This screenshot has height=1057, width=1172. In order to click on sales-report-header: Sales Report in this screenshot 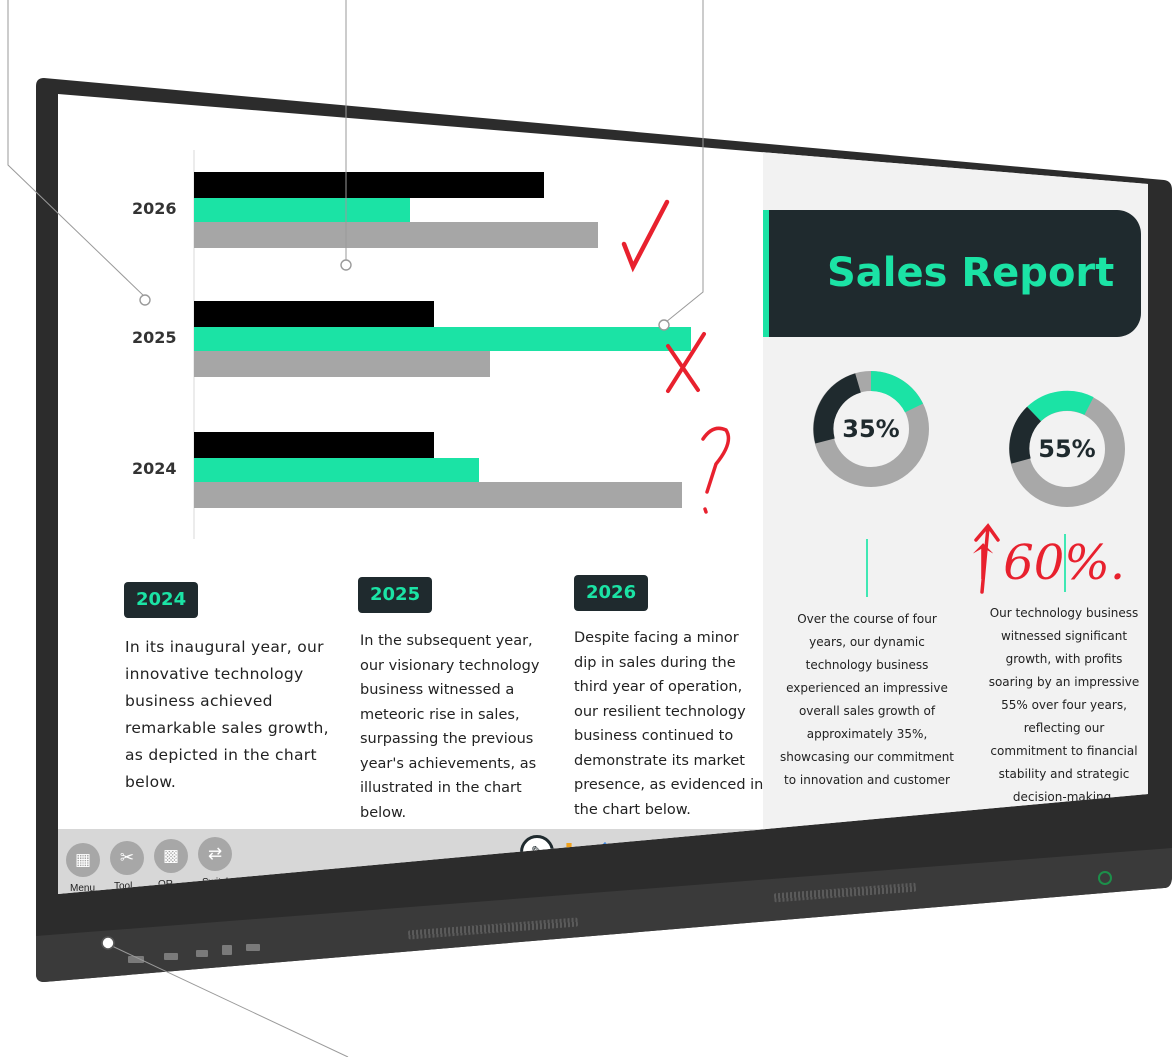, I will do `click(952, 273)`.